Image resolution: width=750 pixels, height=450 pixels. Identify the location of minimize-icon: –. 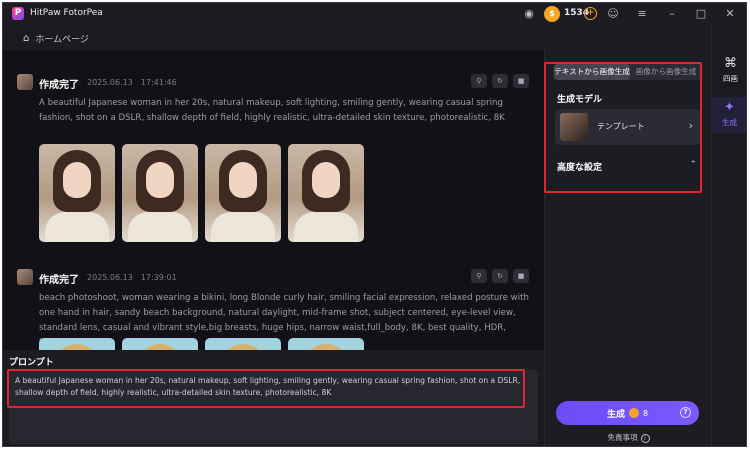
(672, 14).